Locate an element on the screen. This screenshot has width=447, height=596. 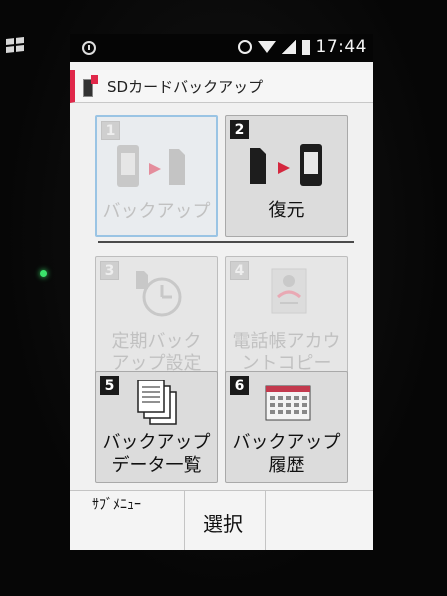
status-bar: 17:44 is located at coordinates (221, 48).